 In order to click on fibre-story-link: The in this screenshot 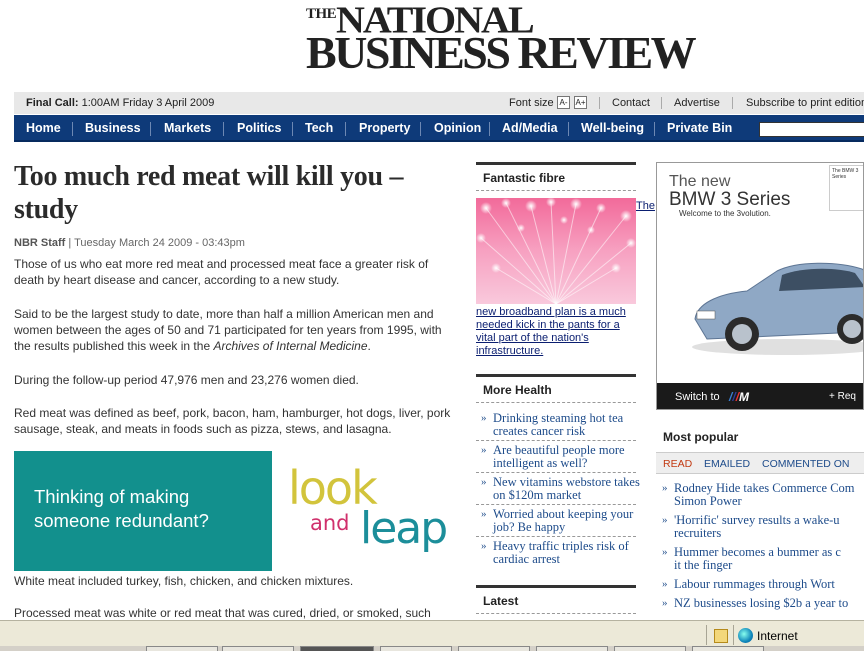, I will do `click(645, 206)`.